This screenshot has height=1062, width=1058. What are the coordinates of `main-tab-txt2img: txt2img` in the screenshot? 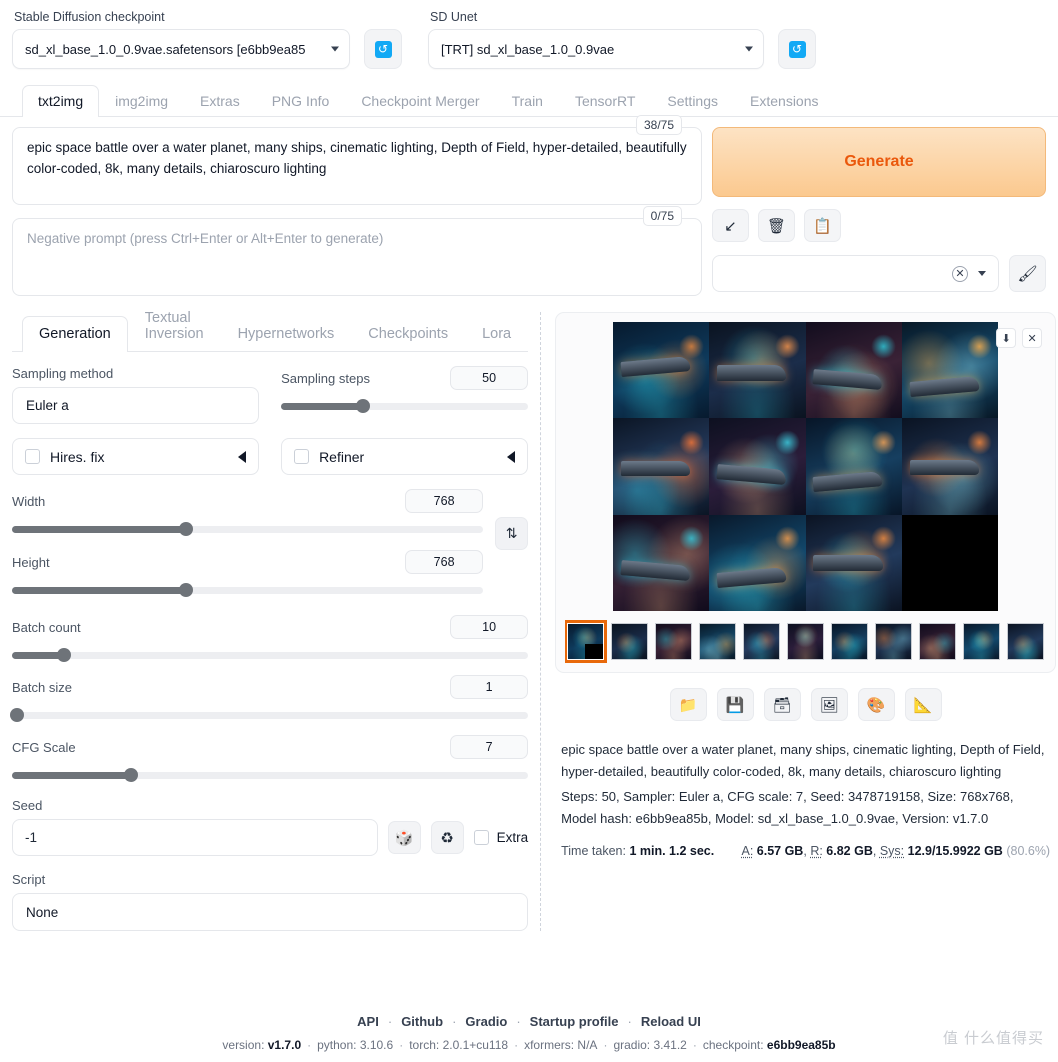 It's located at (61, 101).